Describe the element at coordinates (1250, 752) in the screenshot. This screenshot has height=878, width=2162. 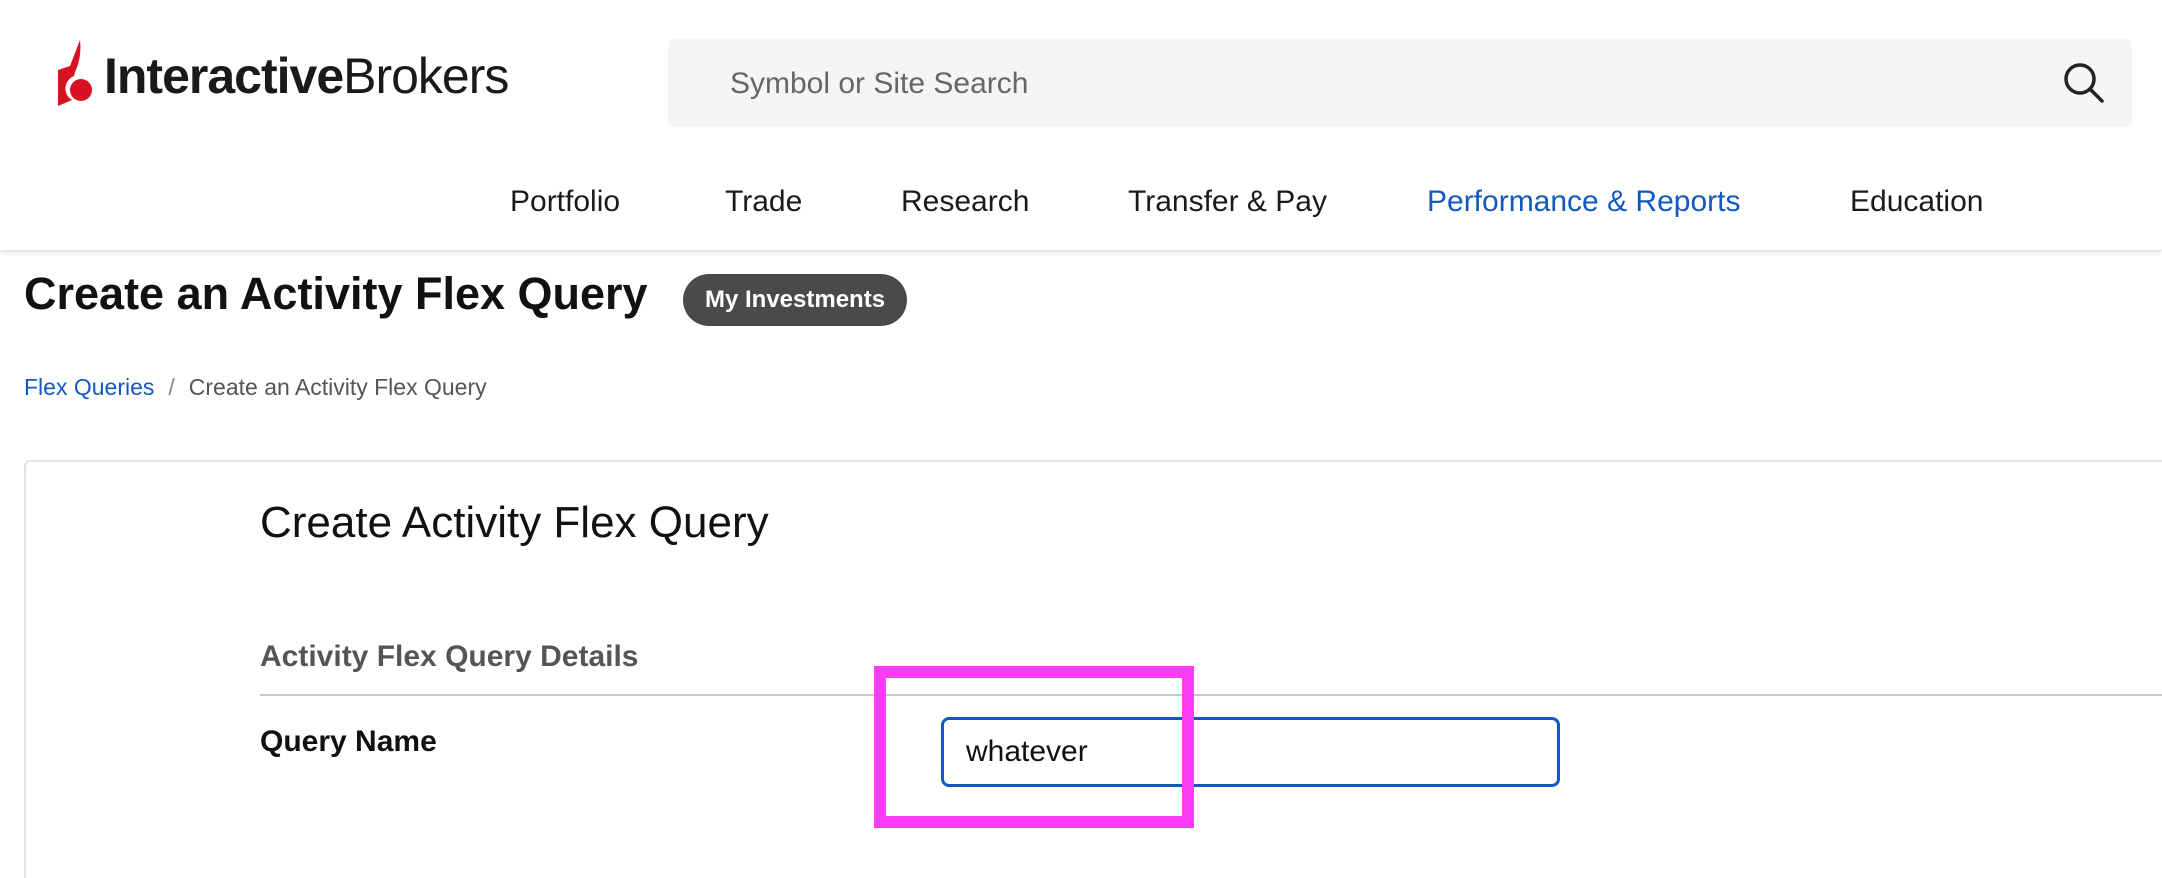
I see `query-name-input` at that location.